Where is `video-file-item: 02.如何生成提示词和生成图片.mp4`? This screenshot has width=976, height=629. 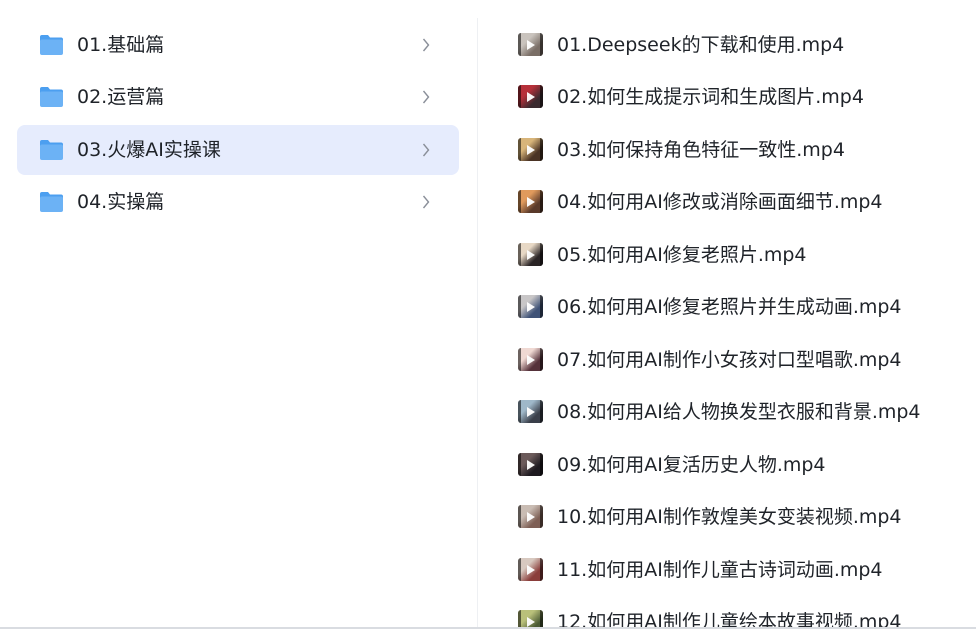
video-file-item: 02.如何生成提示词和生成图片.mp4 is located at coordinates (746, 97).